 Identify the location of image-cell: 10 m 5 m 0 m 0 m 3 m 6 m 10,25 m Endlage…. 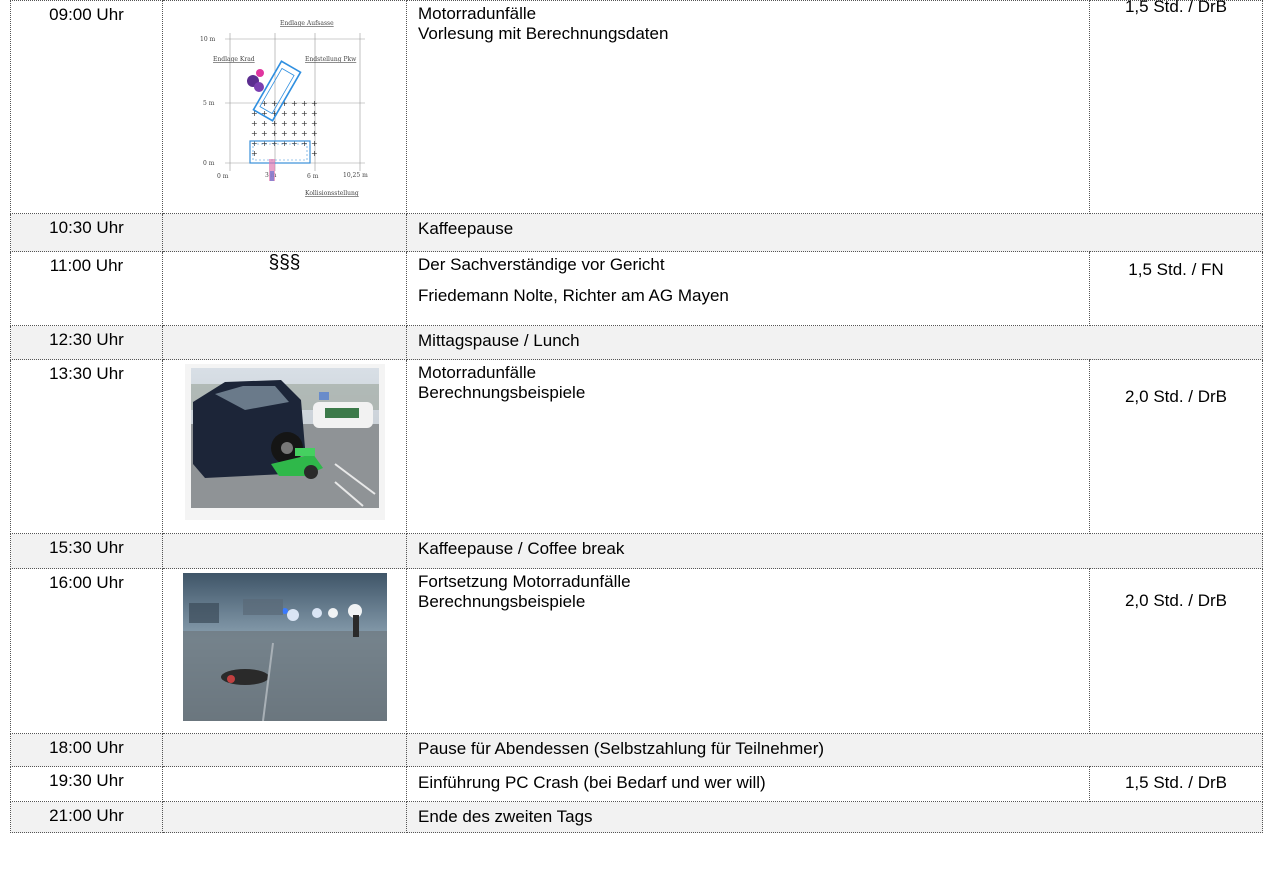
(284, 107).